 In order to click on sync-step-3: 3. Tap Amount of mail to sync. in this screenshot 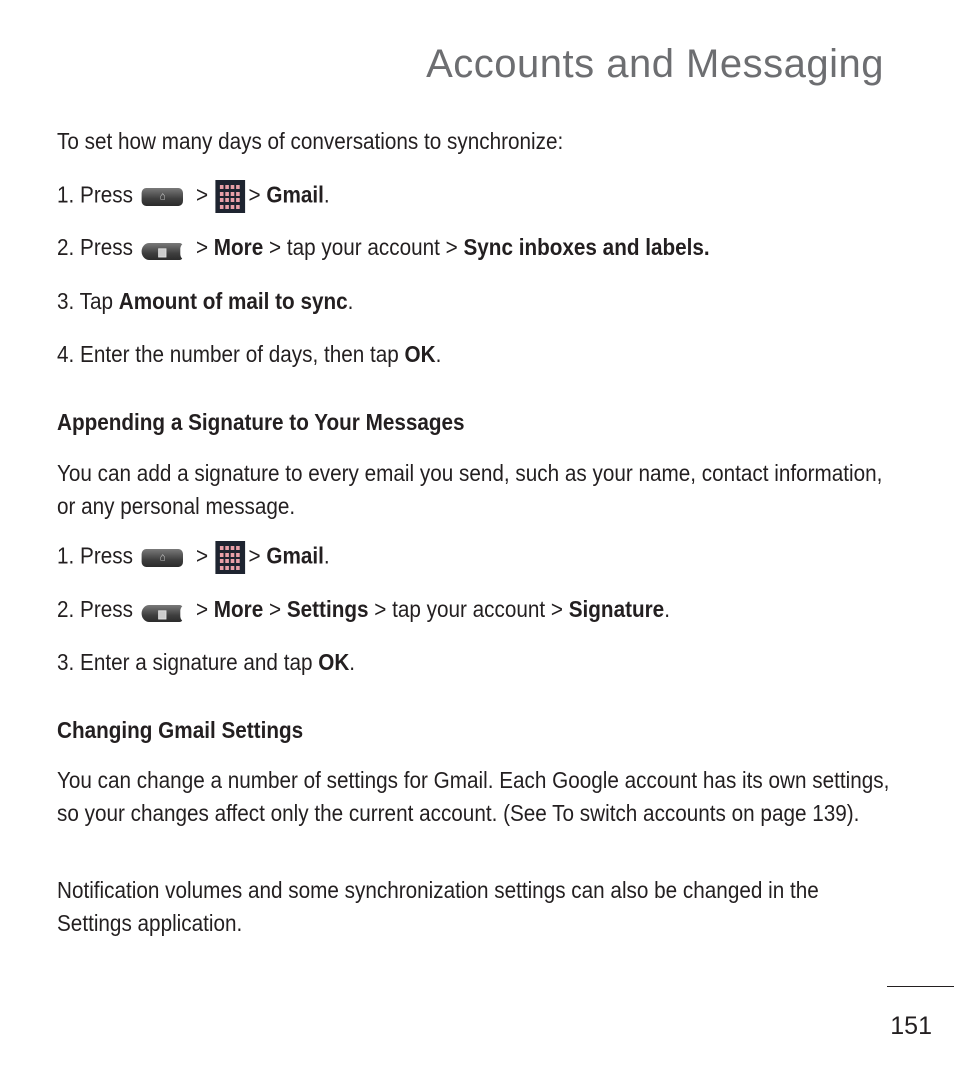, I will do `click(205, 301)`.